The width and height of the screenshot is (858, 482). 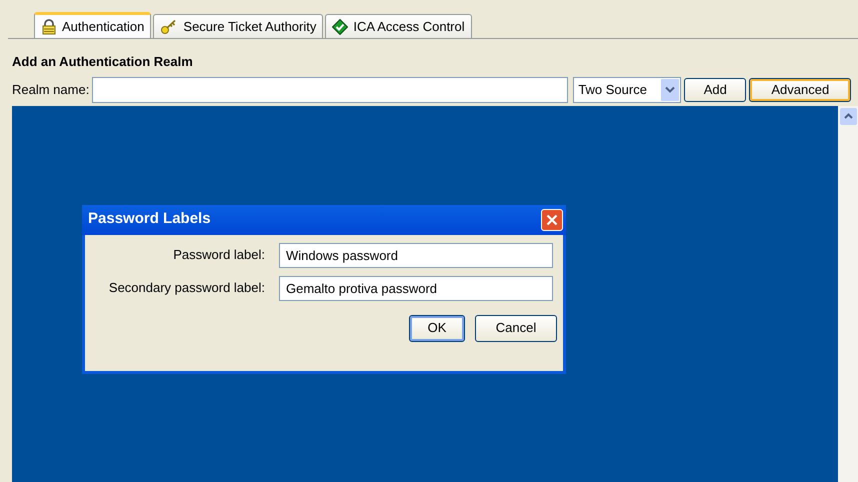 I want to click on scrollbar, so click(x=848, y=294).